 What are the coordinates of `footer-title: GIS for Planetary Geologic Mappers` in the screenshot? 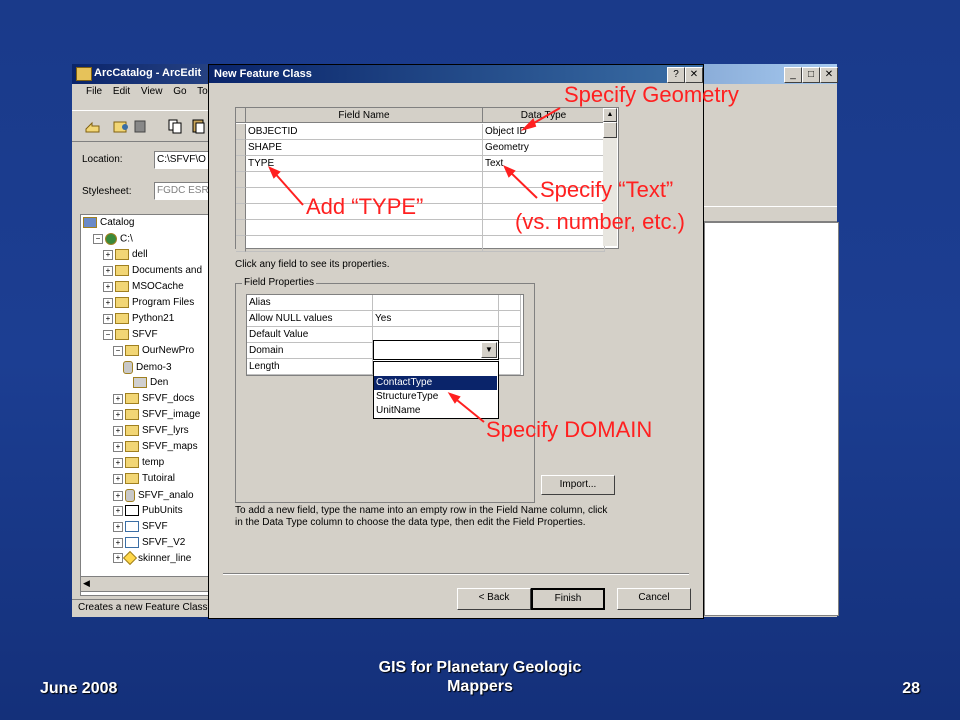 It's located at (480, 677).